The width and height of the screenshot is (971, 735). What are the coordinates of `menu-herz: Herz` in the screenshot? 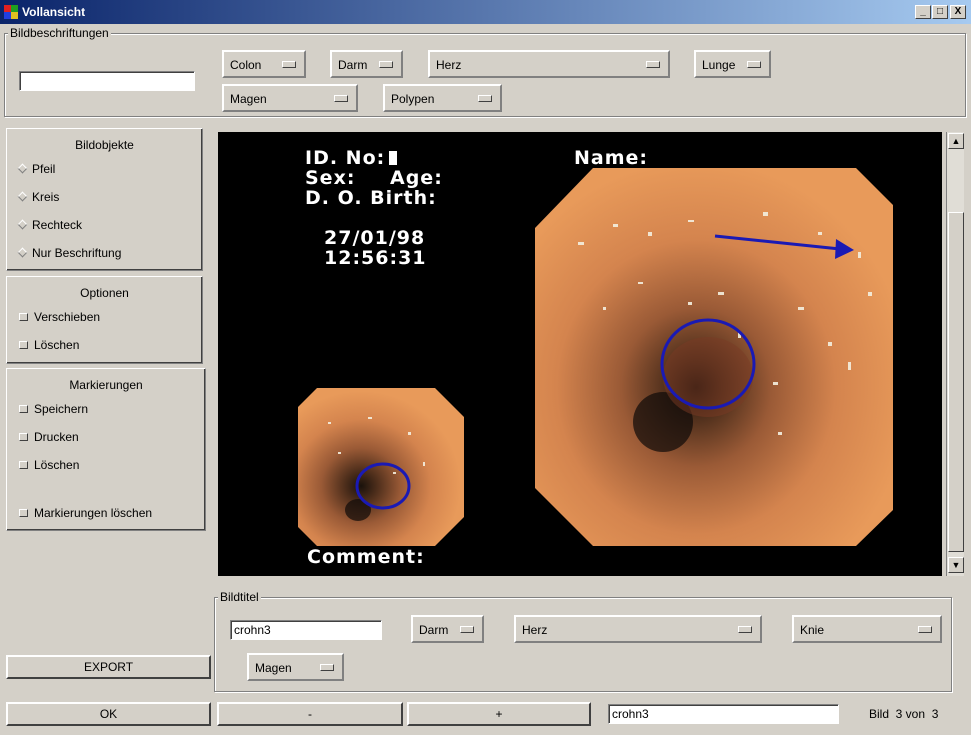 It's located at (549, 64).